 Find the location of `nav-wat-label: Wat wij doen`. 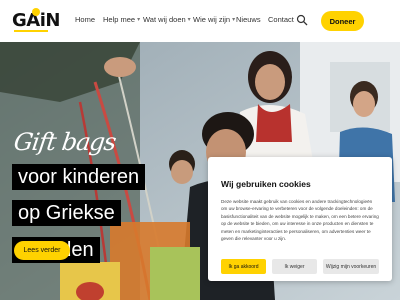

nav-wat-label: Wat wij doen is located at coordinates (164, 19).